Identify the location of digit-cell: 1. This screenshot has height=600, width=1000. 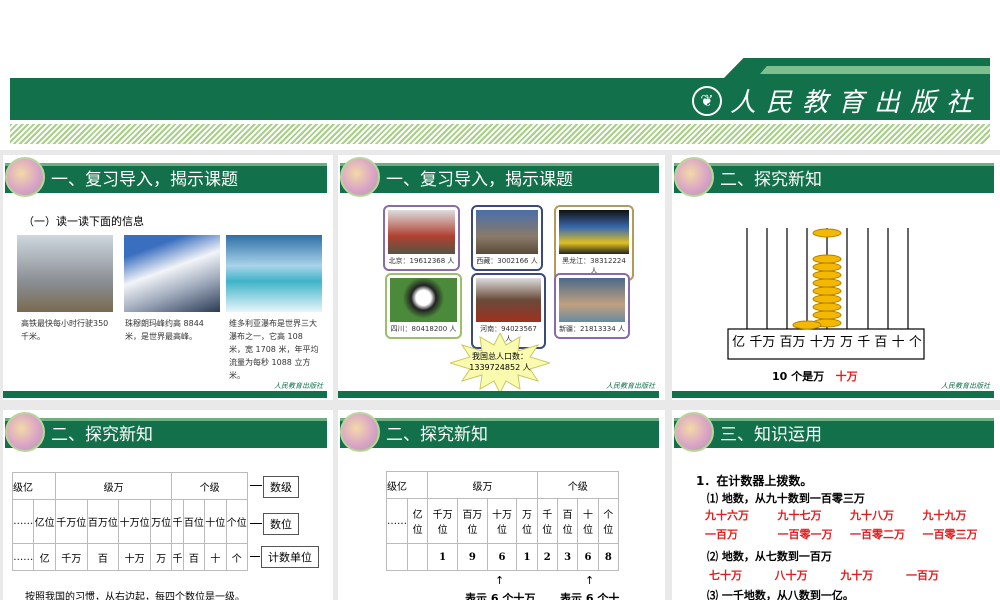
(442, 557).